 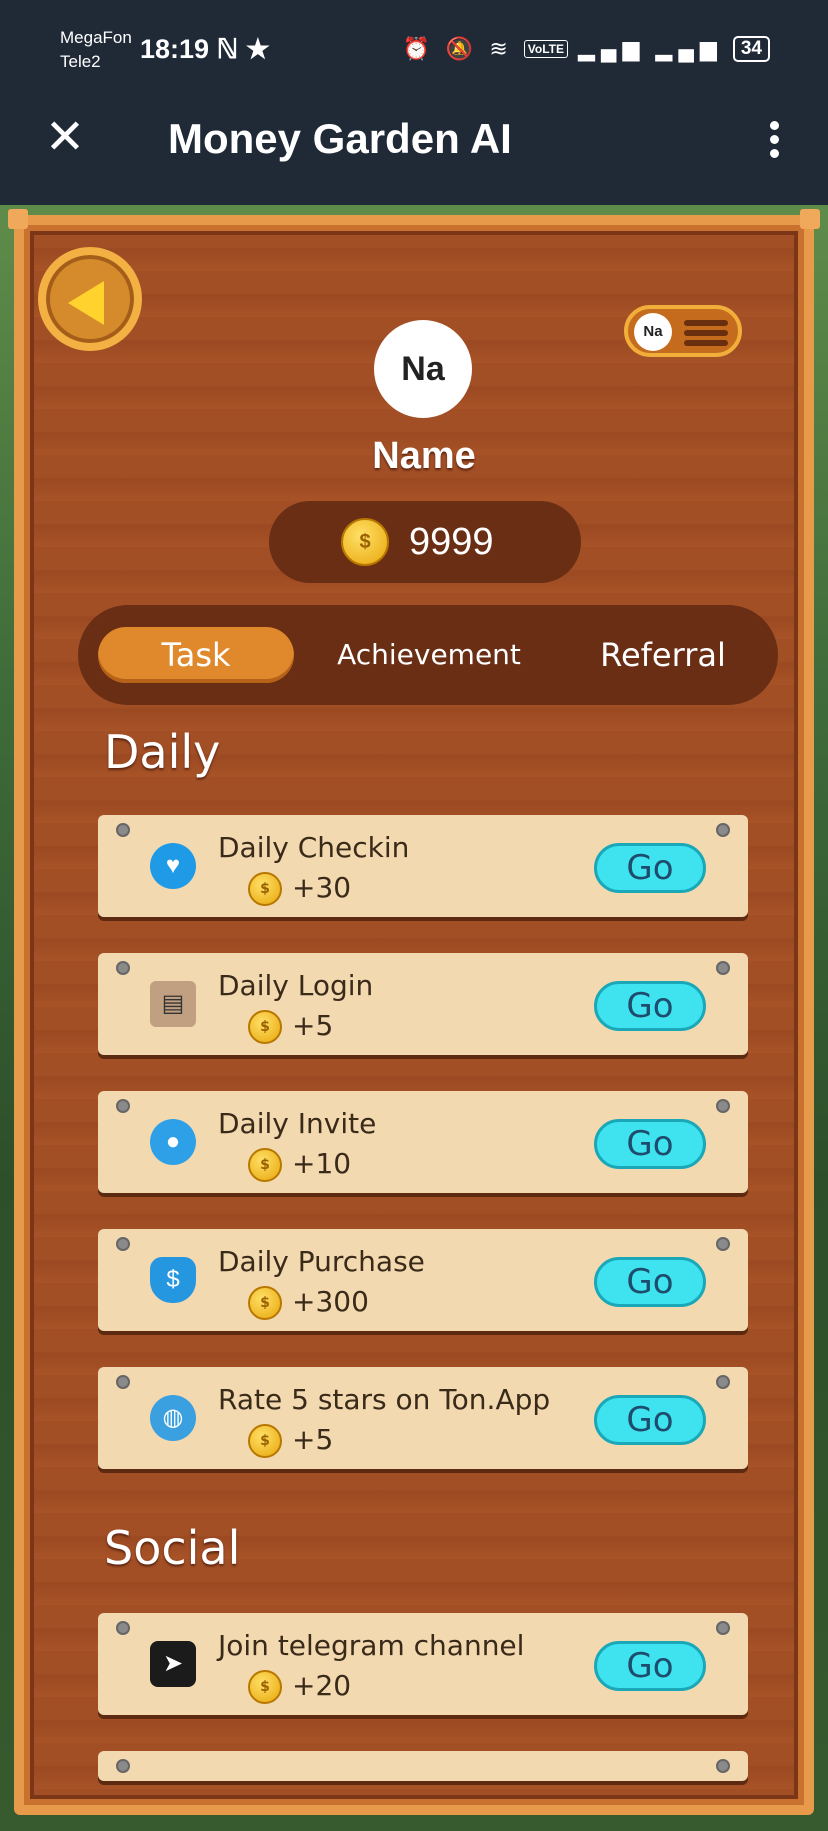 I want to click on close-button: ✕, so click(x=65, y=138).